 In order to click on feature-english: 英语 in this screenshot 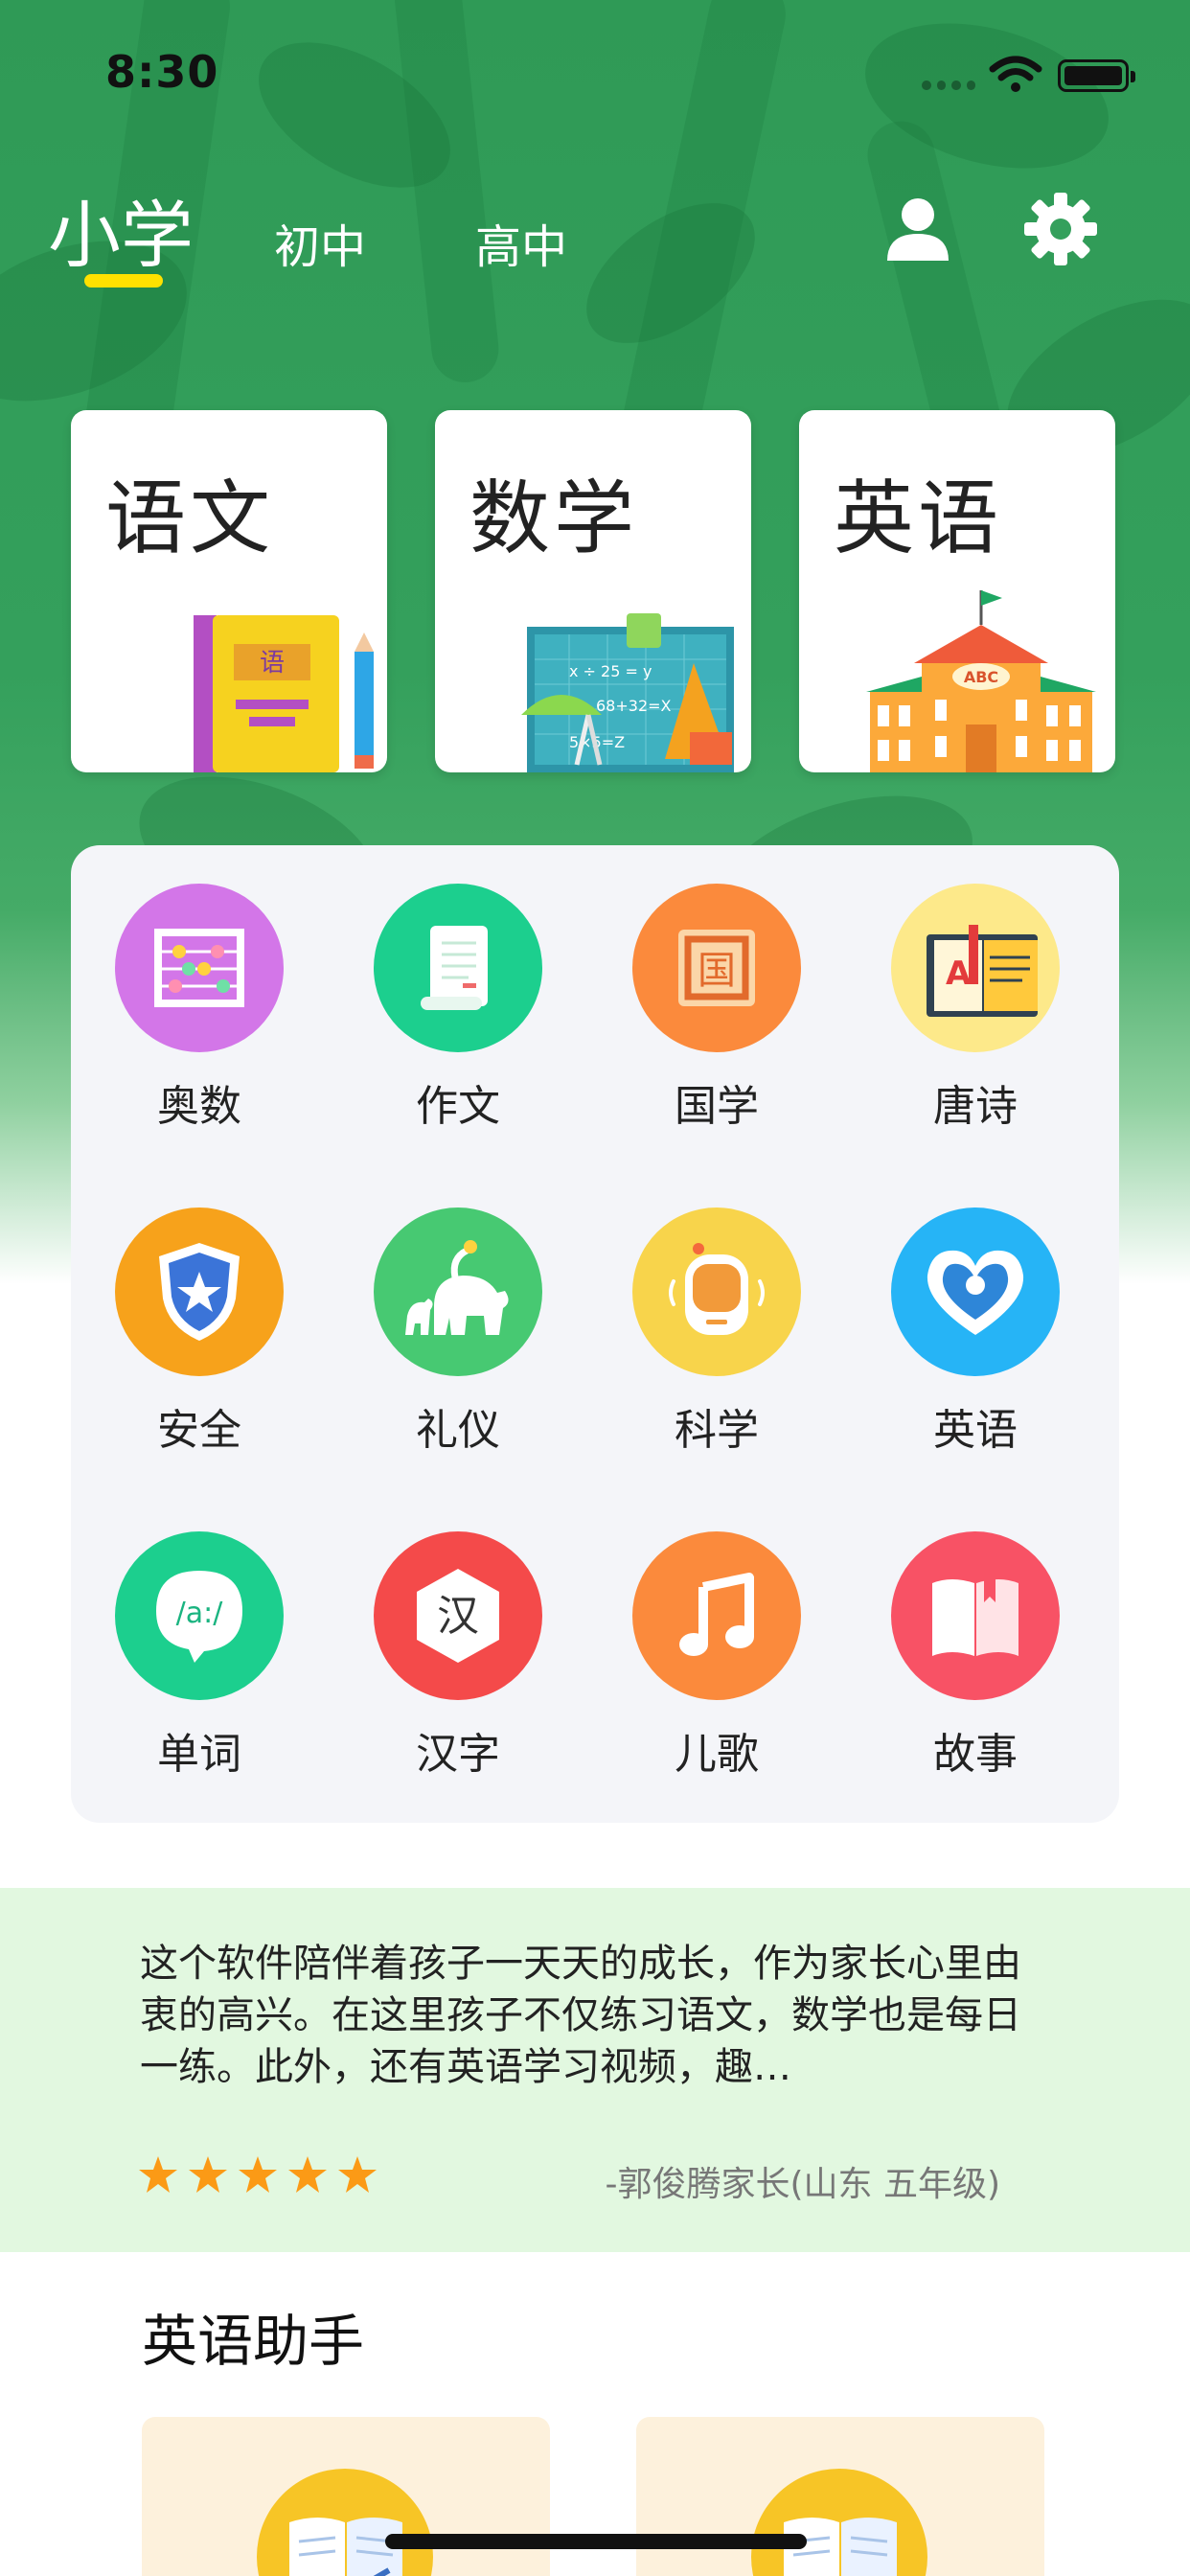, I will do `click(977, 1332)`.